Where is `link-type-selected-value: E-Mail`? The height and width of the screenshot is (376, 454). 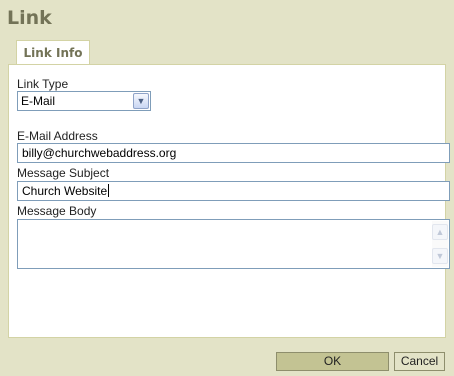
link-type-selected-value: E-Mail is located at coordinates (38, 101).